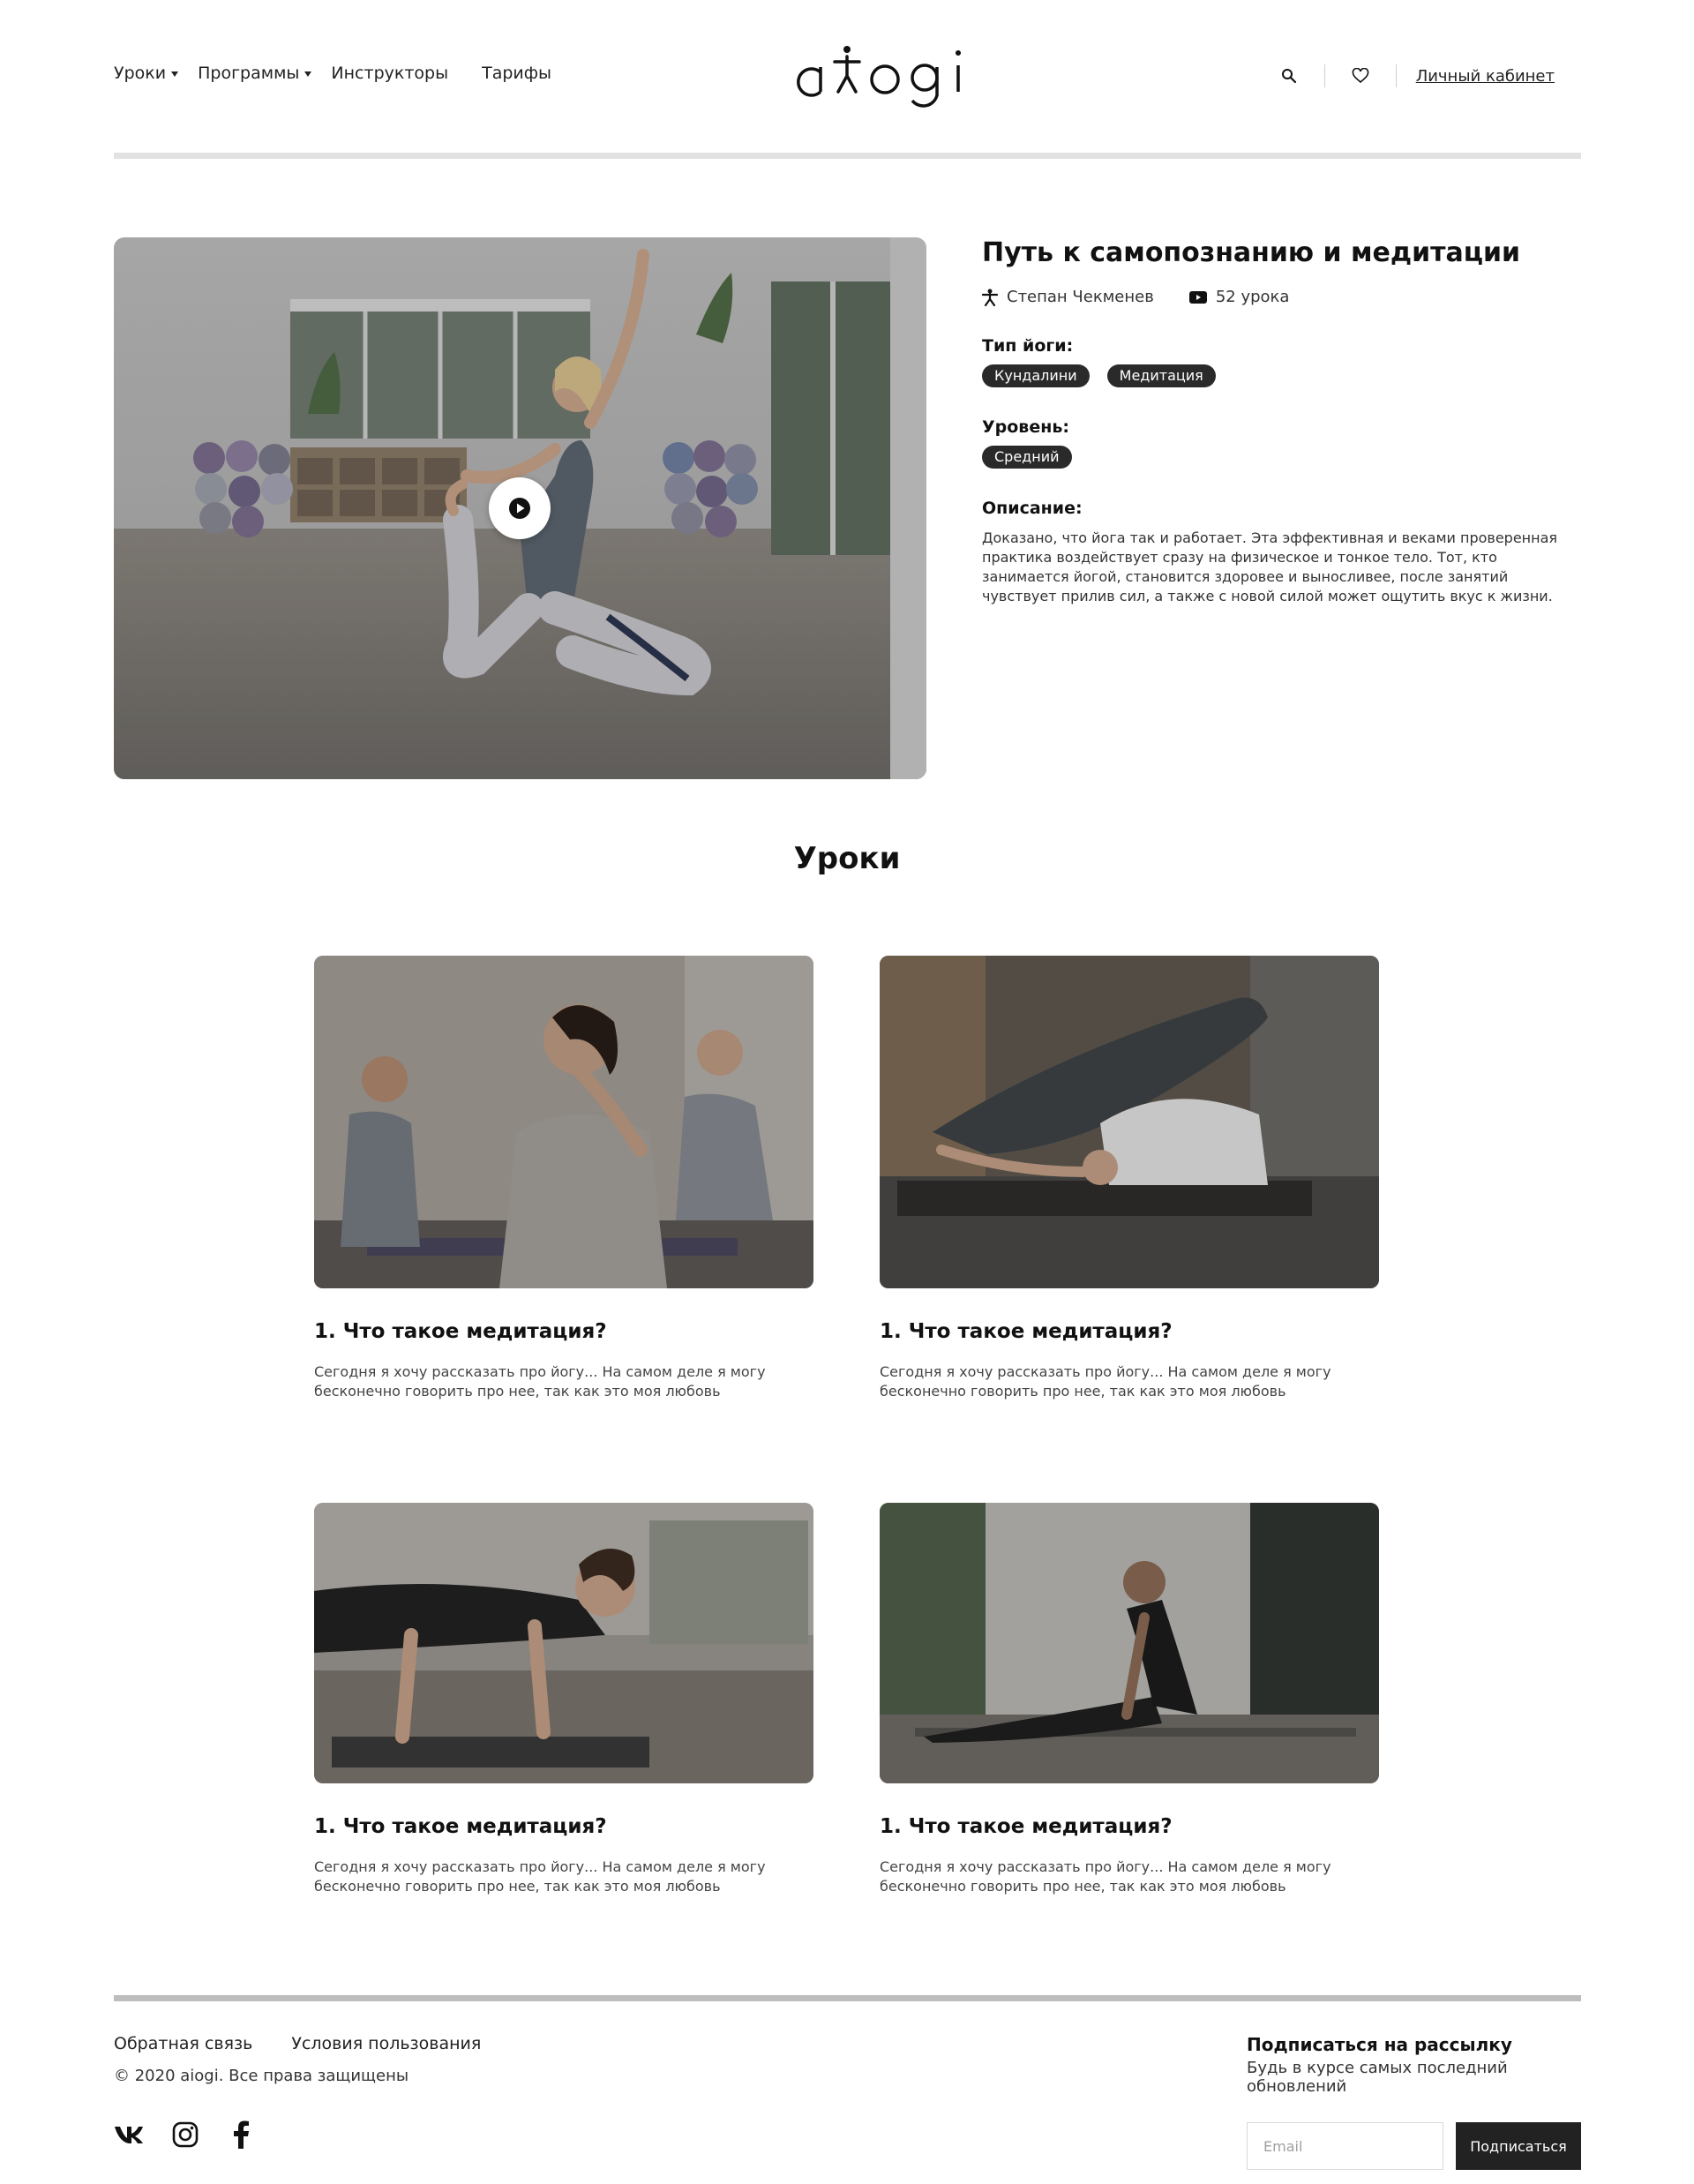 Image resolution: width=1694 pixels, height=2184 pixels. I want to click on lessons-count: 52 урока, so click(1253, 297).